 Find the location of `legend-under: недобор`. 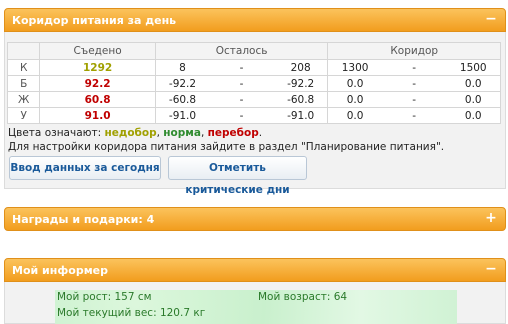

legend-under: недобор is located at coordinates (130, 133).